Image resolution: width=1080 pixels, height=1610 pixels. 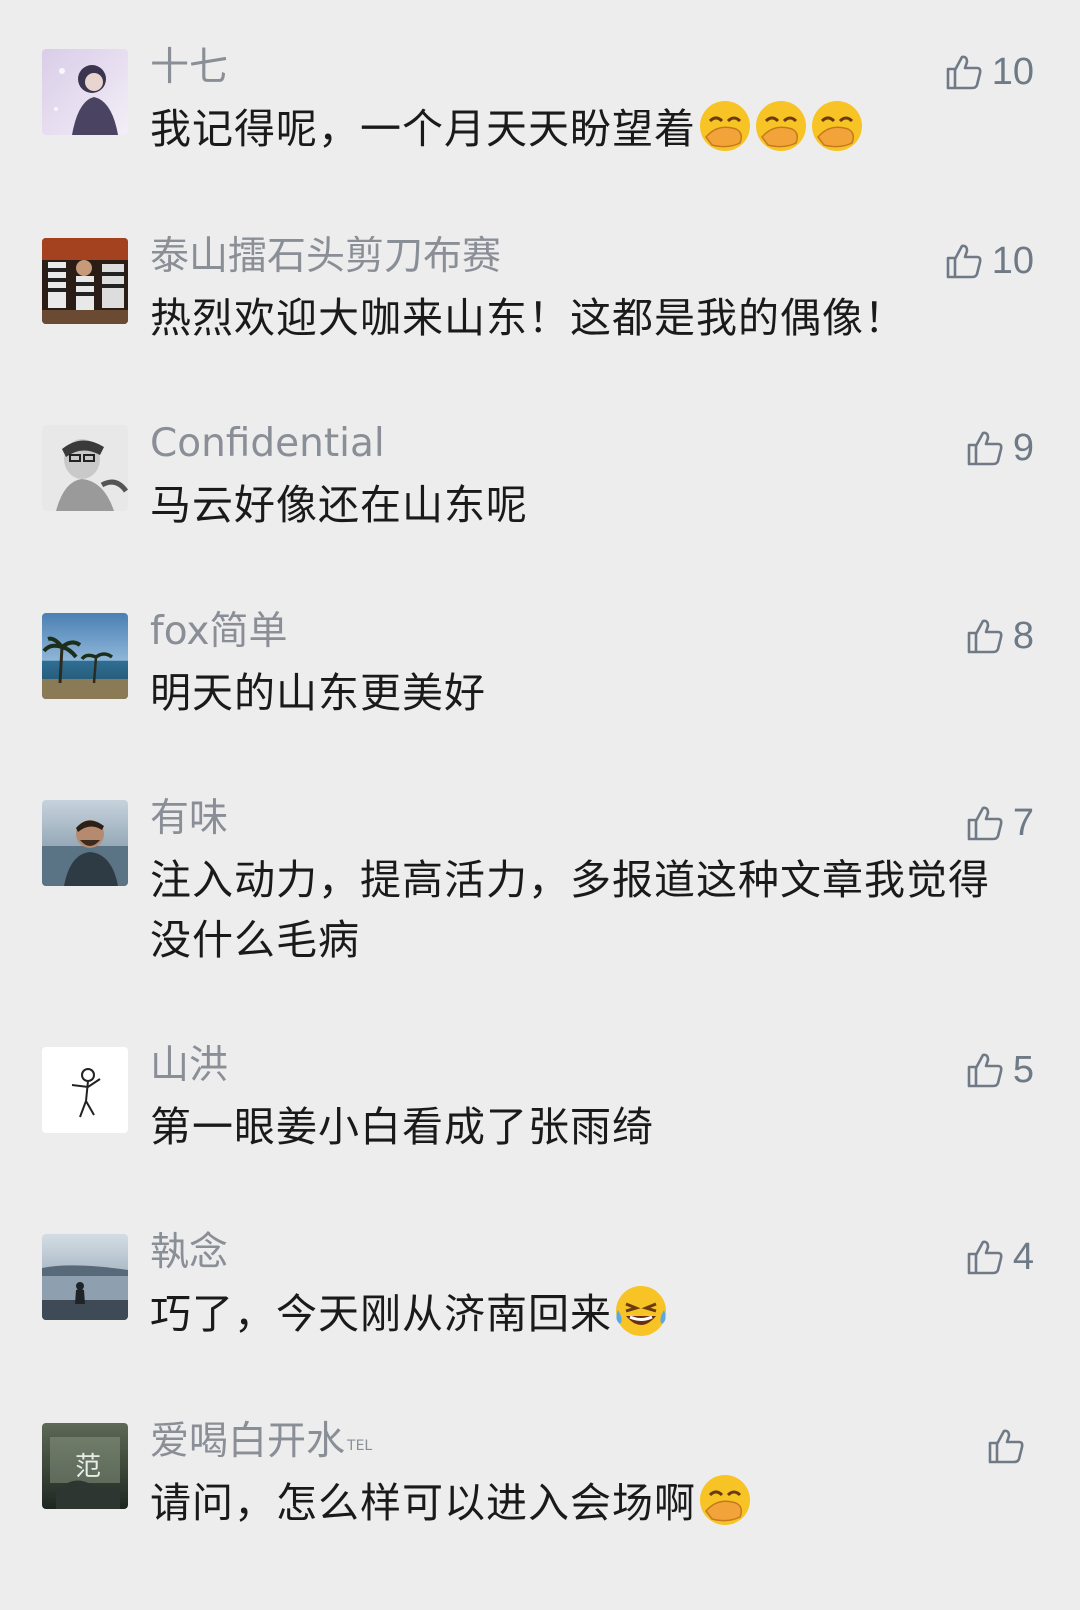 I want to click on like-button: 8, so click(x=999, y=636).